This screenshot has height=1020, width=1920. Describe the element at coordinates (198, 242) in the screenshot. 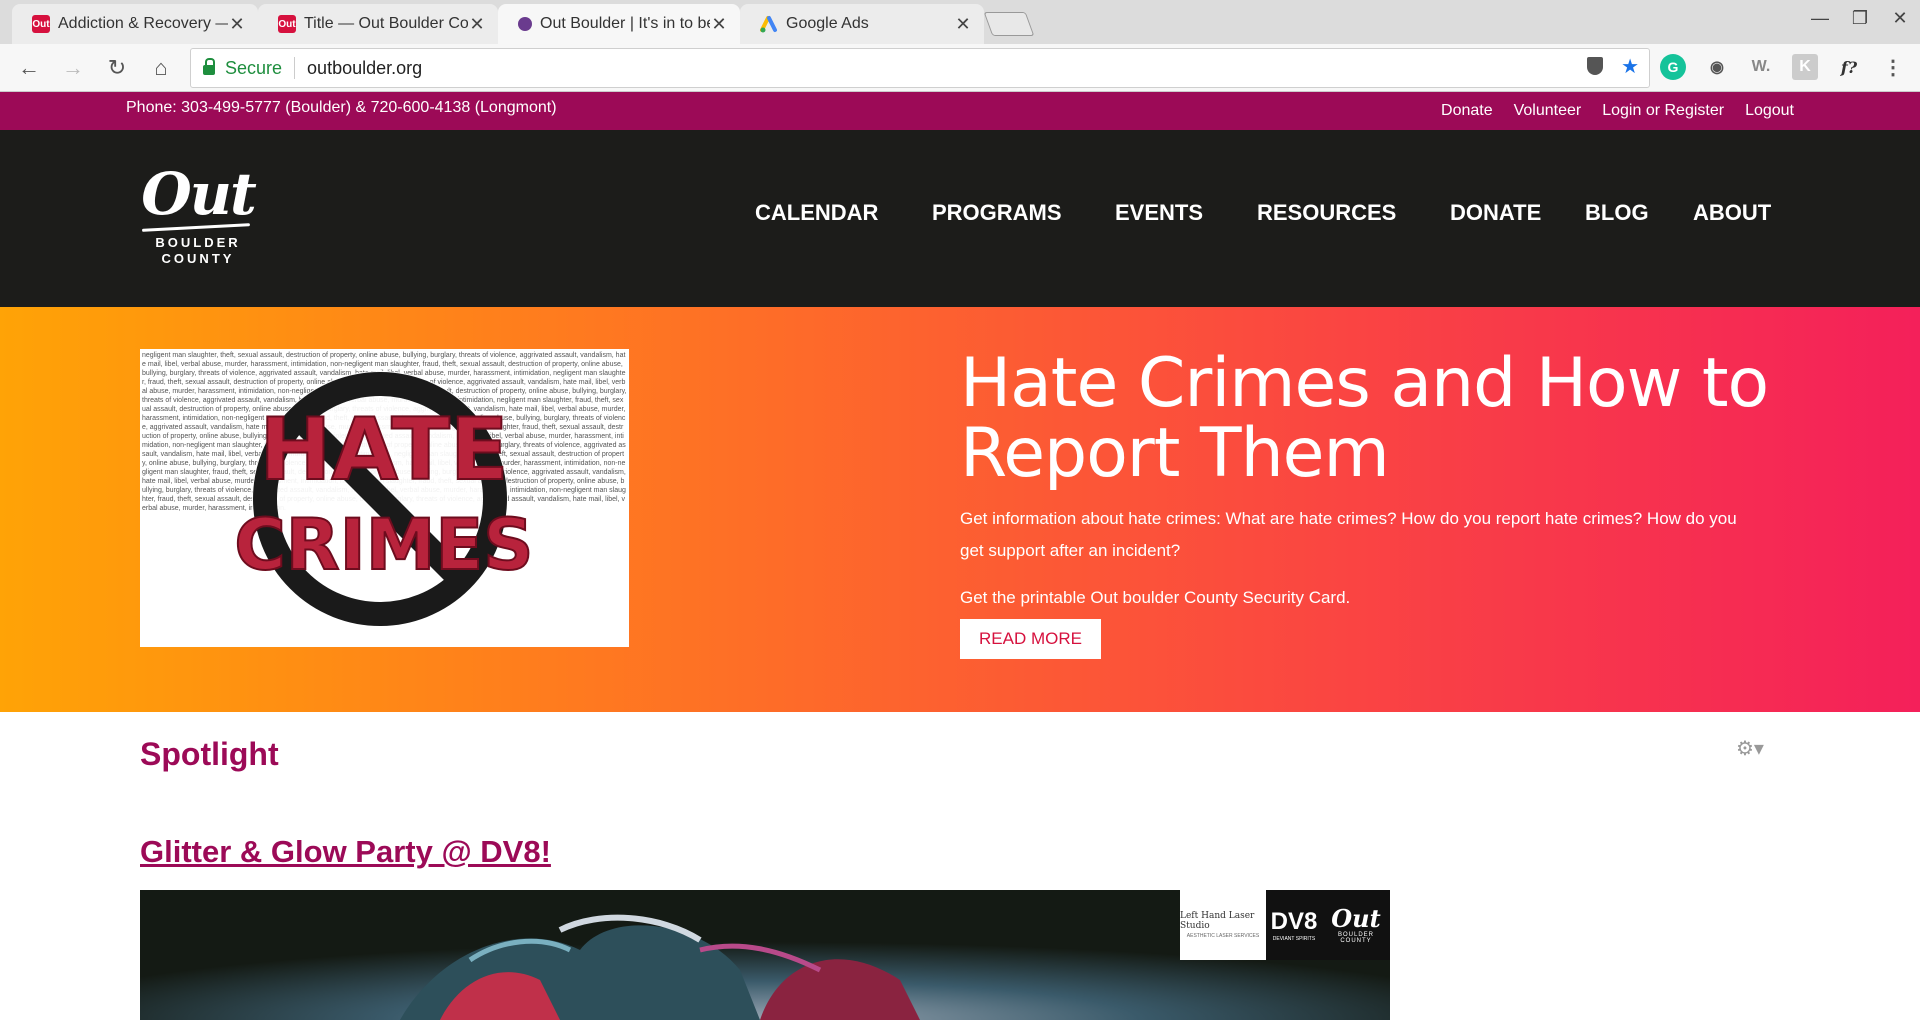

I see `logo-line-1: BOULDER` at that location.